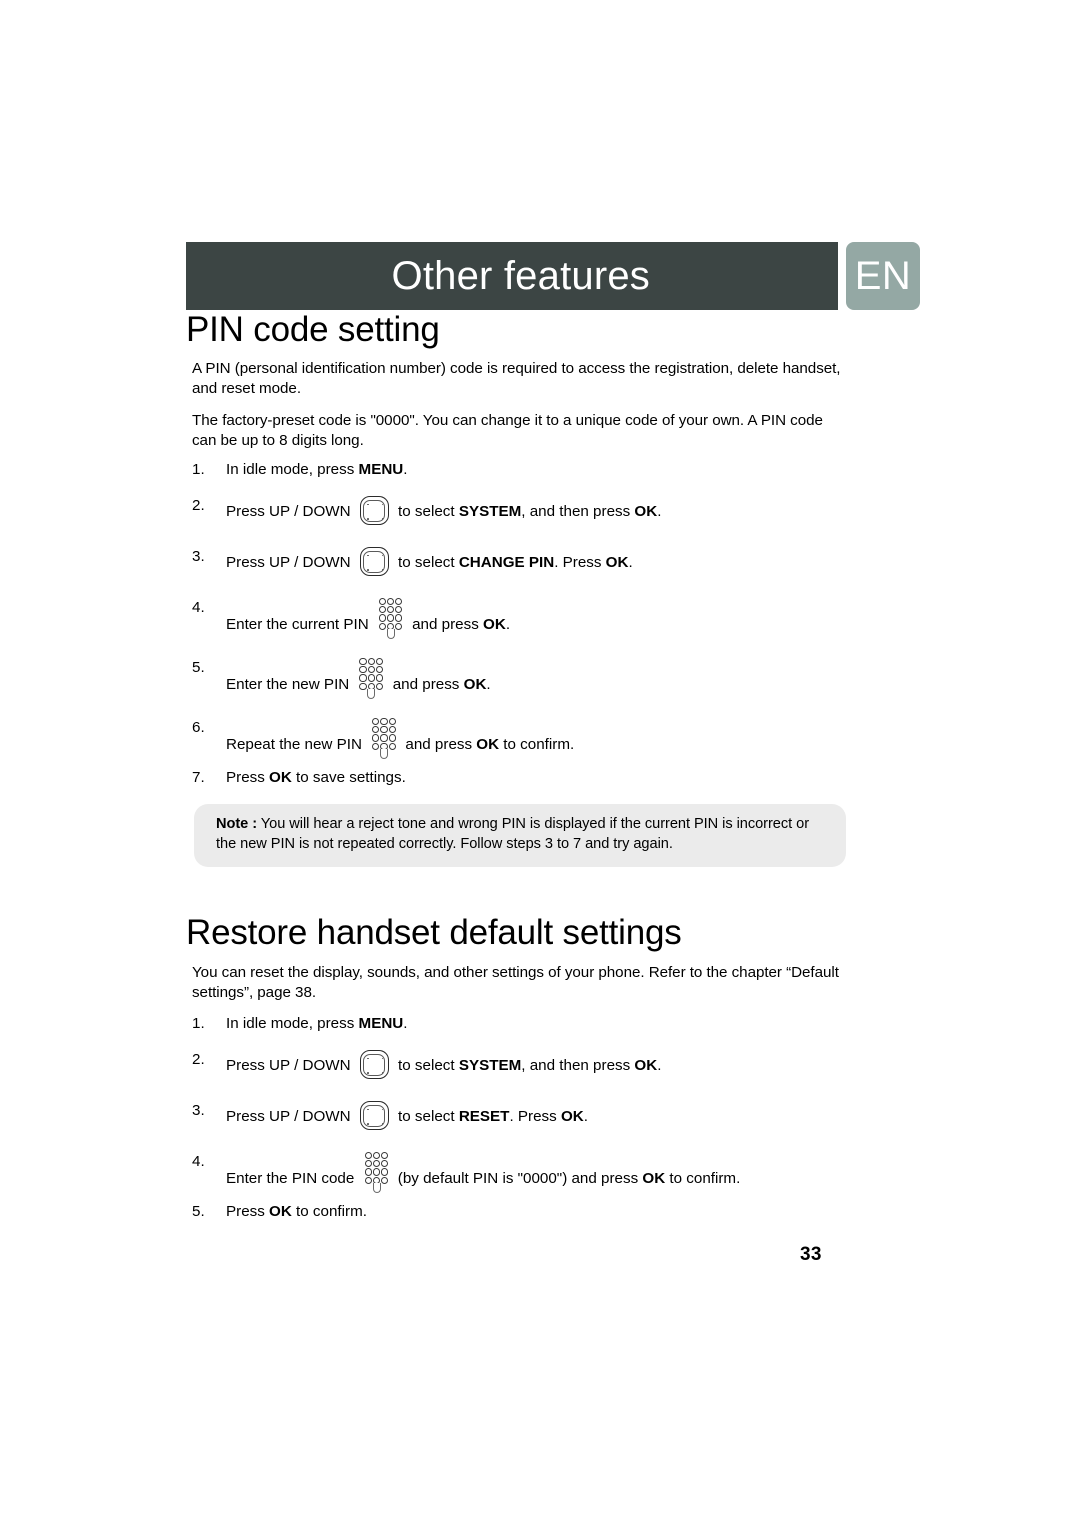 The image size is (1080, 1528). I want to click on step-item: 5. Press OK to confirm., so click(519, 1212).